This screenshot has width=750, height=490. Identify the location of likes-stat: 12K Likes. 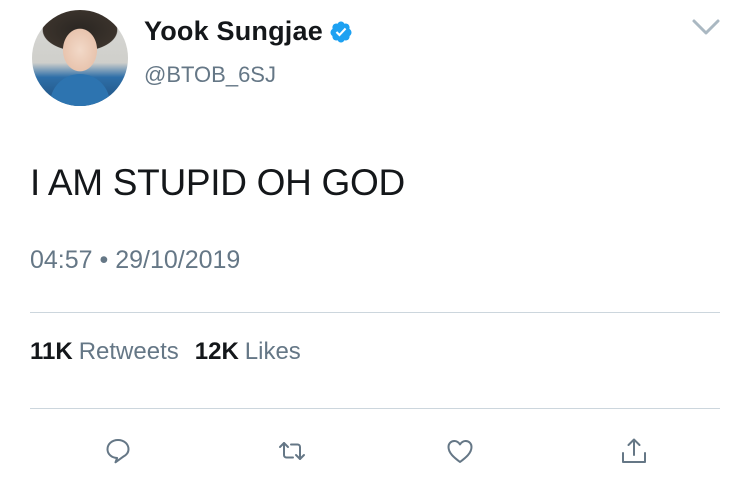
(248, 352).